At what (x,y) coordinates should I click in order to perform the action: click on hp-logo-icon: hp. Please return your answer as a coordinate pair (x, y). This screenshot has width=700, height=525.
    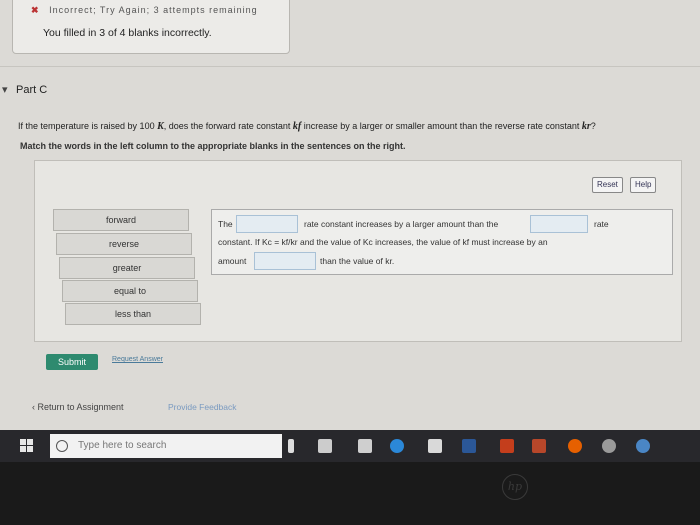
    Looking at the image, I should click on (515, 487).